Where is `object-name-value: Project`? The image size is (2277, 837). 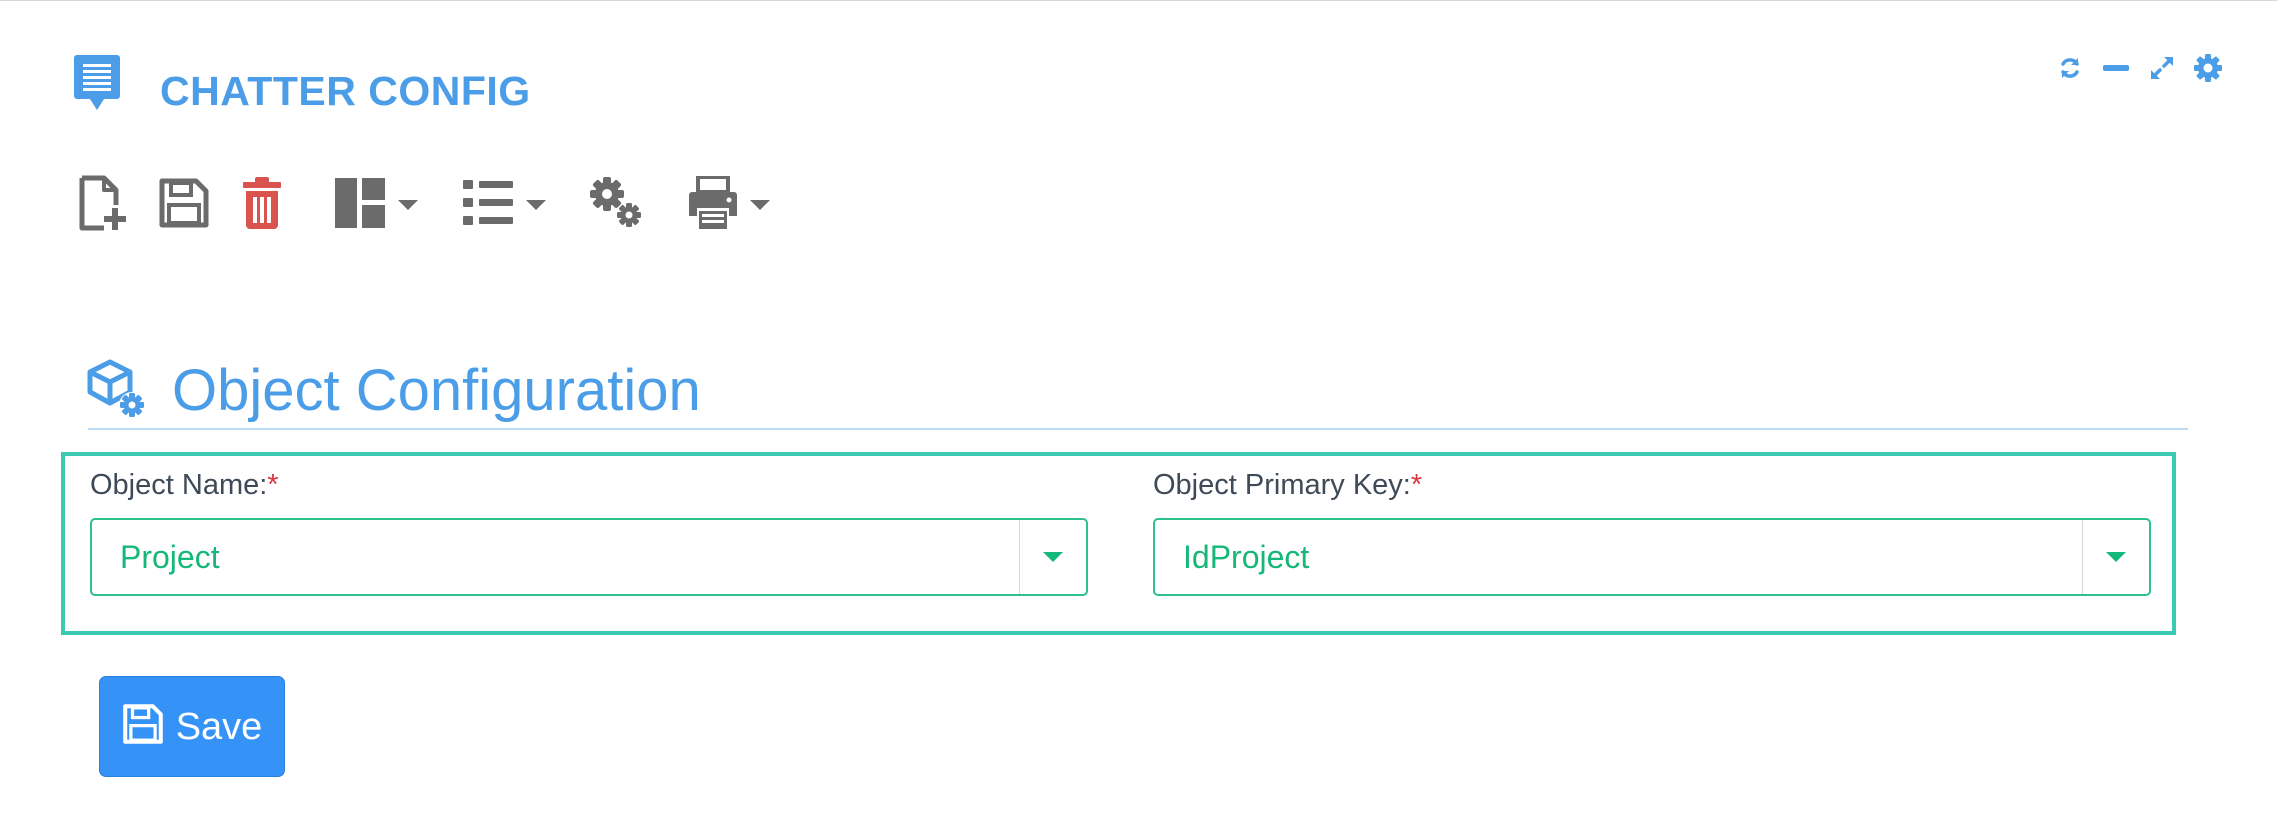
object-name-value: Project is located at coordinates (170, 557).